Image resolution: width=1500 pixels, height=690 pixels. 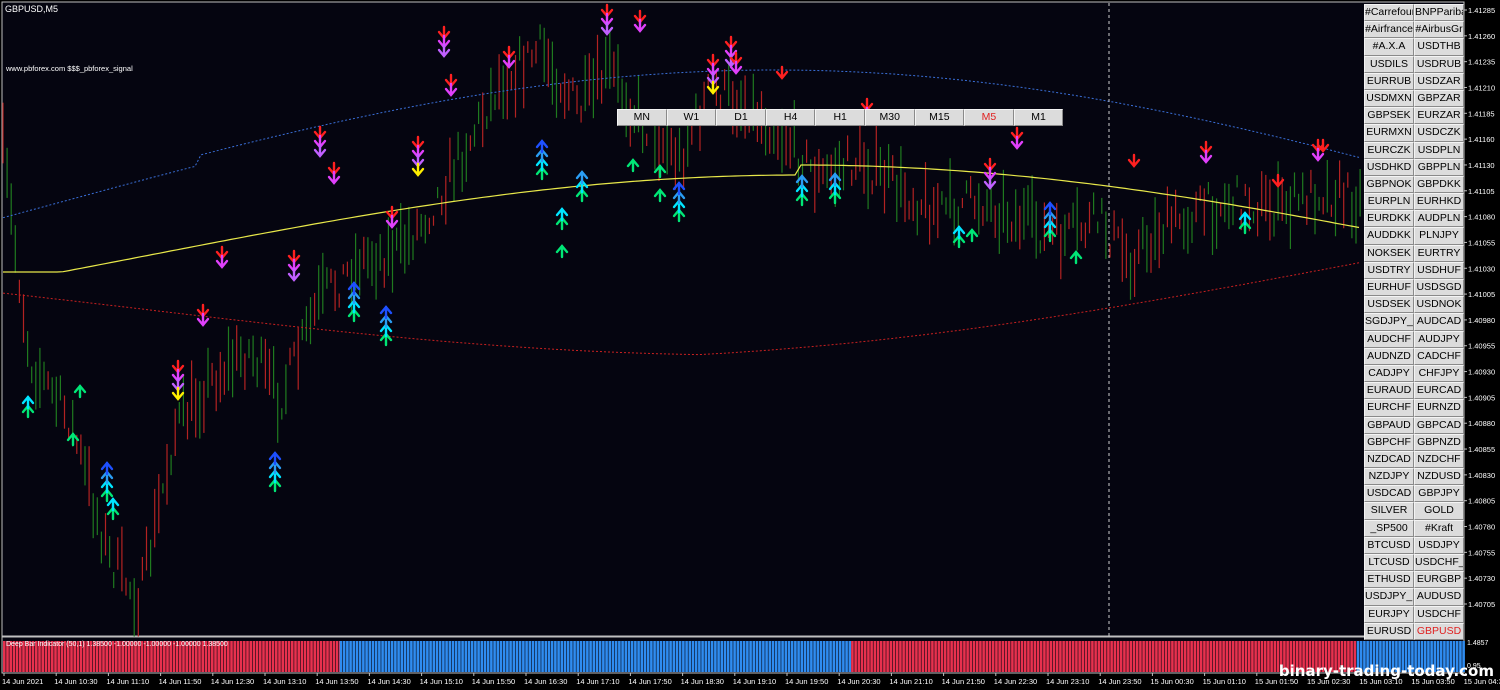 I want to click on symbol-button: USDSEK, so click(x=1389, y=305).